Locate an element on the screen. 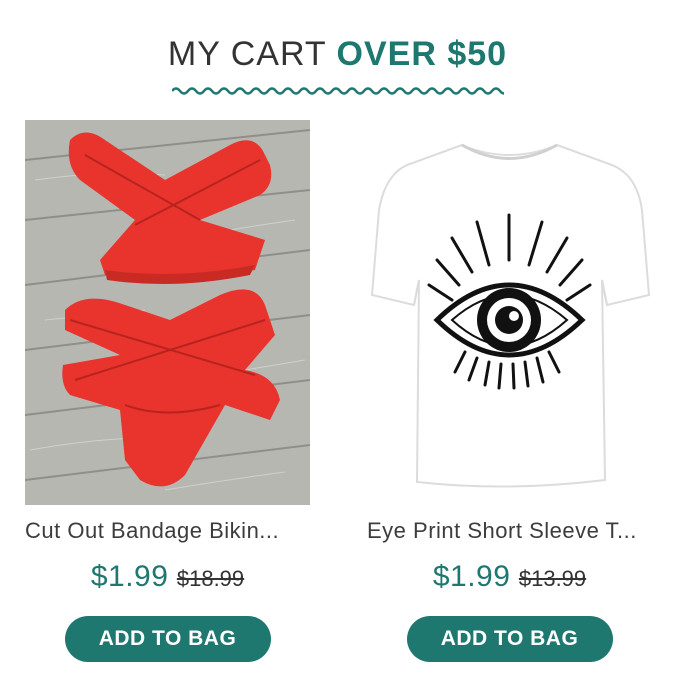 The height and width of the screenshot is (678, 675). price-row: $1.99 $13.99 is located at coordinates (509, 579).